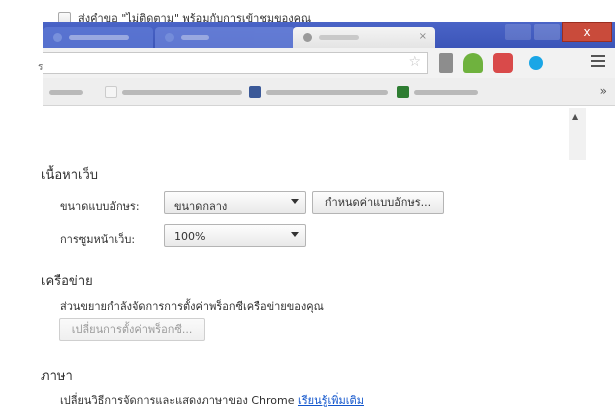  What do you see at coordinates (364, 37) in the screenshot?
I see `tab-active: ×` at bounding box center [364, 37].